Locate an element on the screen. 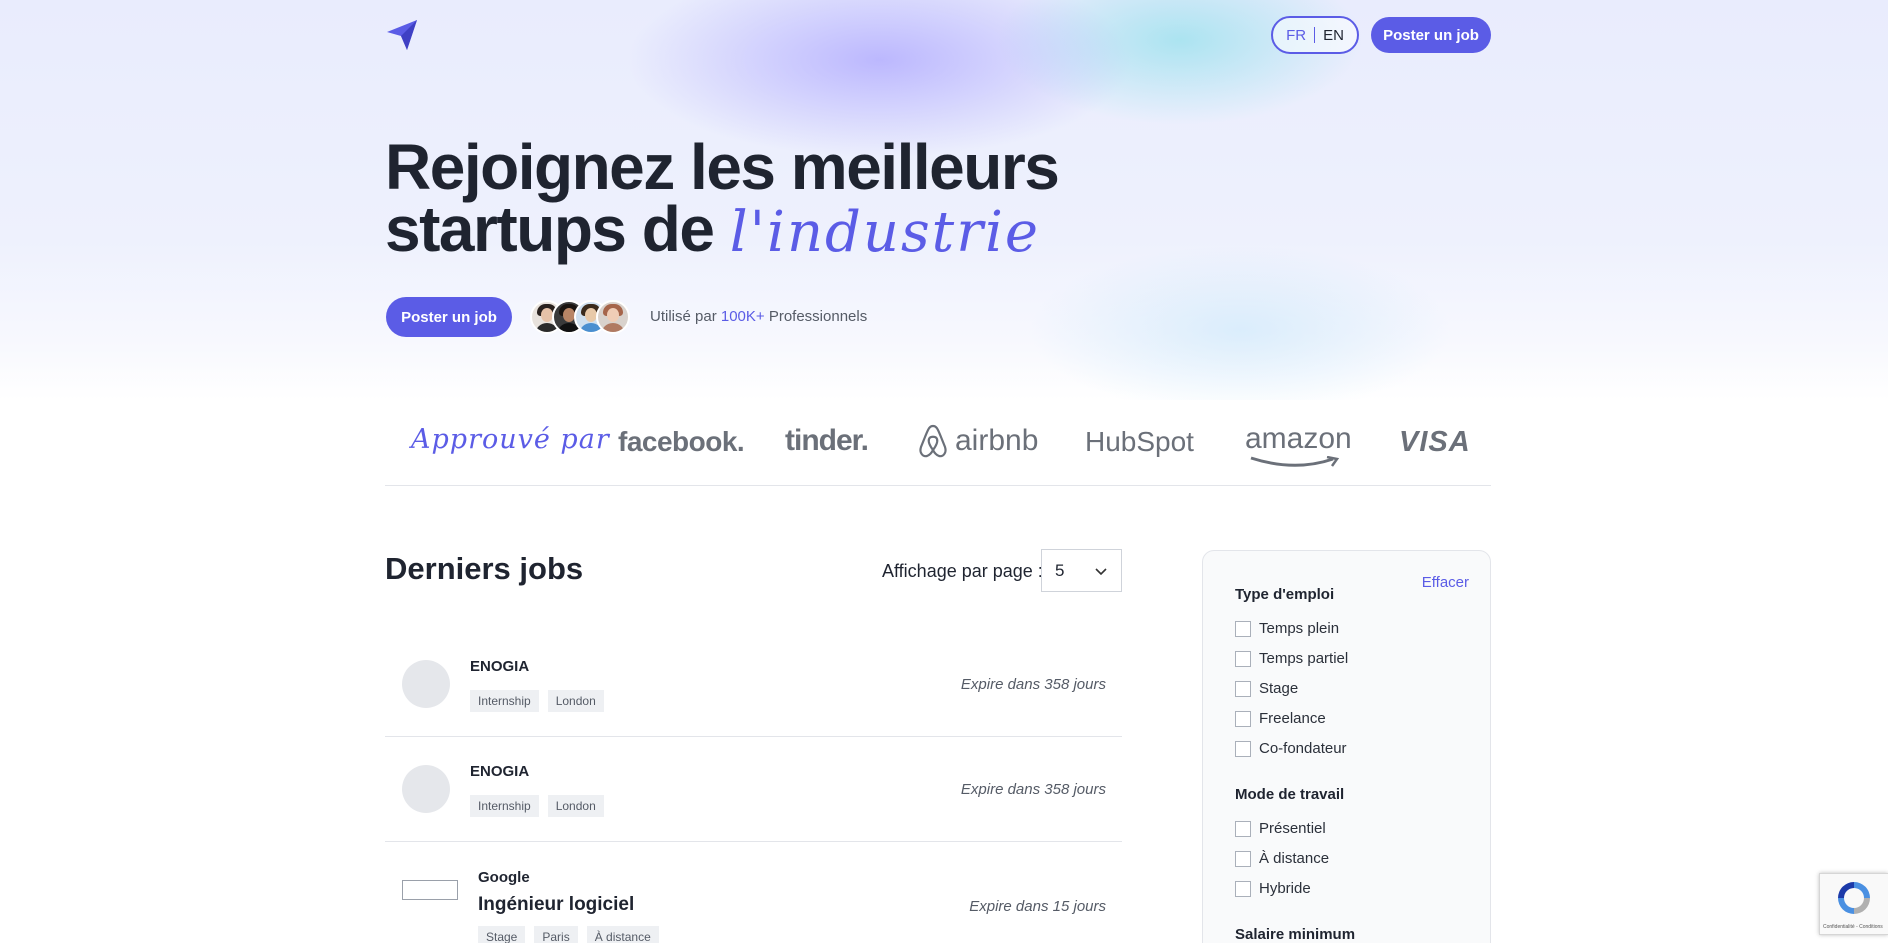 The width and height of the screenshot is (1888, 943). hero-title-line1: Rejoignez les meilleurs is located at coordinates (722, 167).